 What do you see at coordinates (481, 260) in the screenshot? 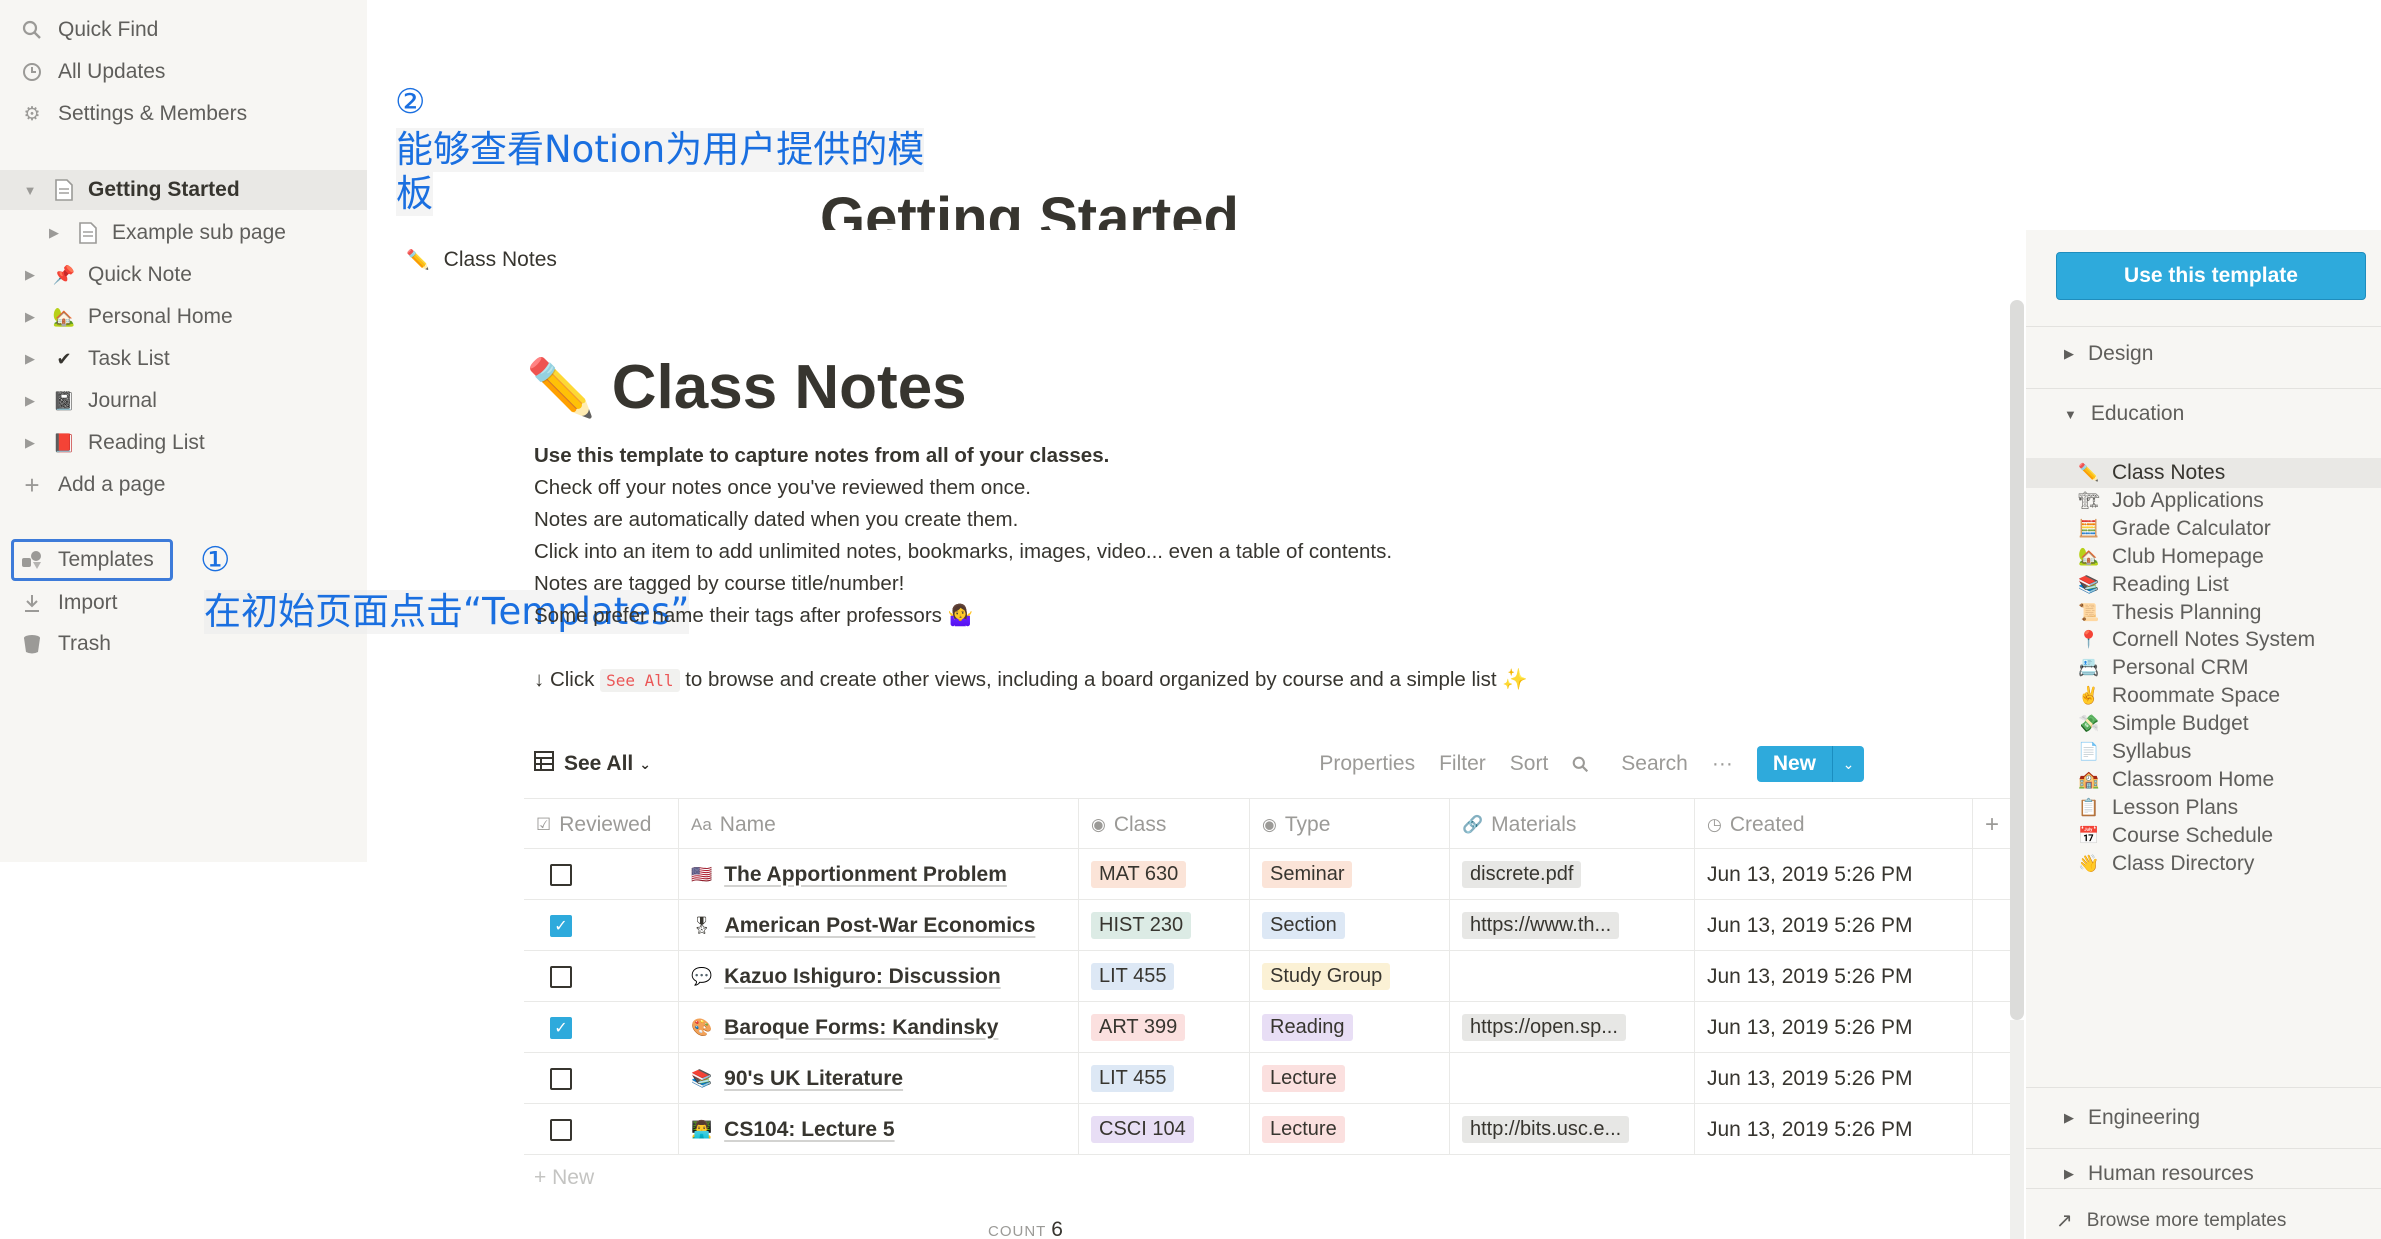
I see `breadcrumb: ✏️ Class Notes` at bounding box center [481, 260].